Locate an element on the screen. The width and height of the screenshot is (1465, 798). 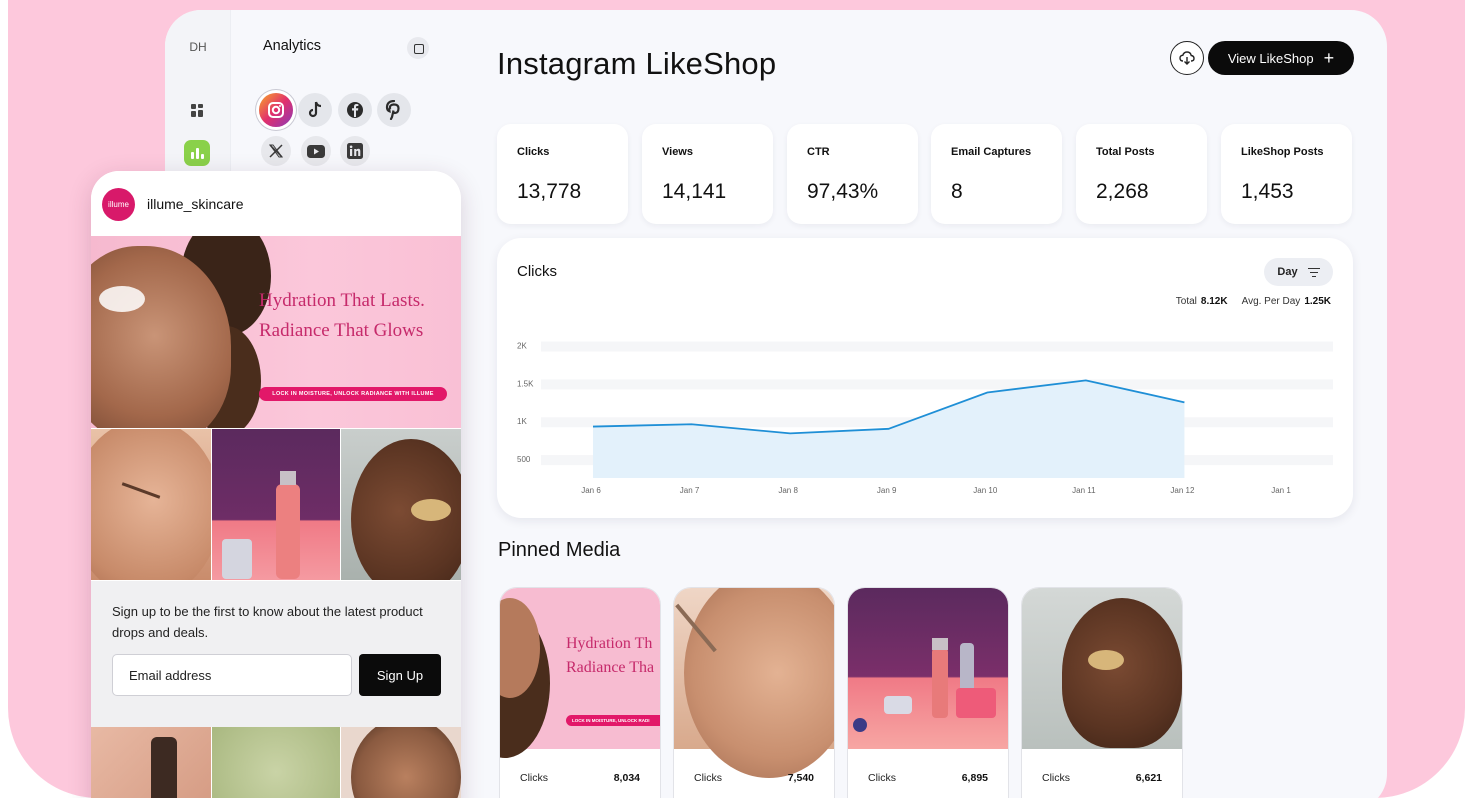
tiktok-icon is located at coordinates (315, 110).